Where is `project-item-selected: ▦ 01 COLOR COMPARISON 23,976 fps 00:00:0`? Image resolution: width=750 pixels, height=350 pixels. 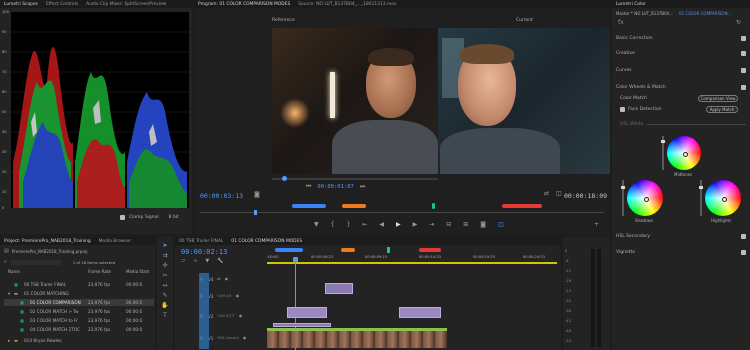
project-item-selected: ▦ 01 COLOR COMPARISON 23,976 fps 00:00:0 is located at coordinates (79, 302).